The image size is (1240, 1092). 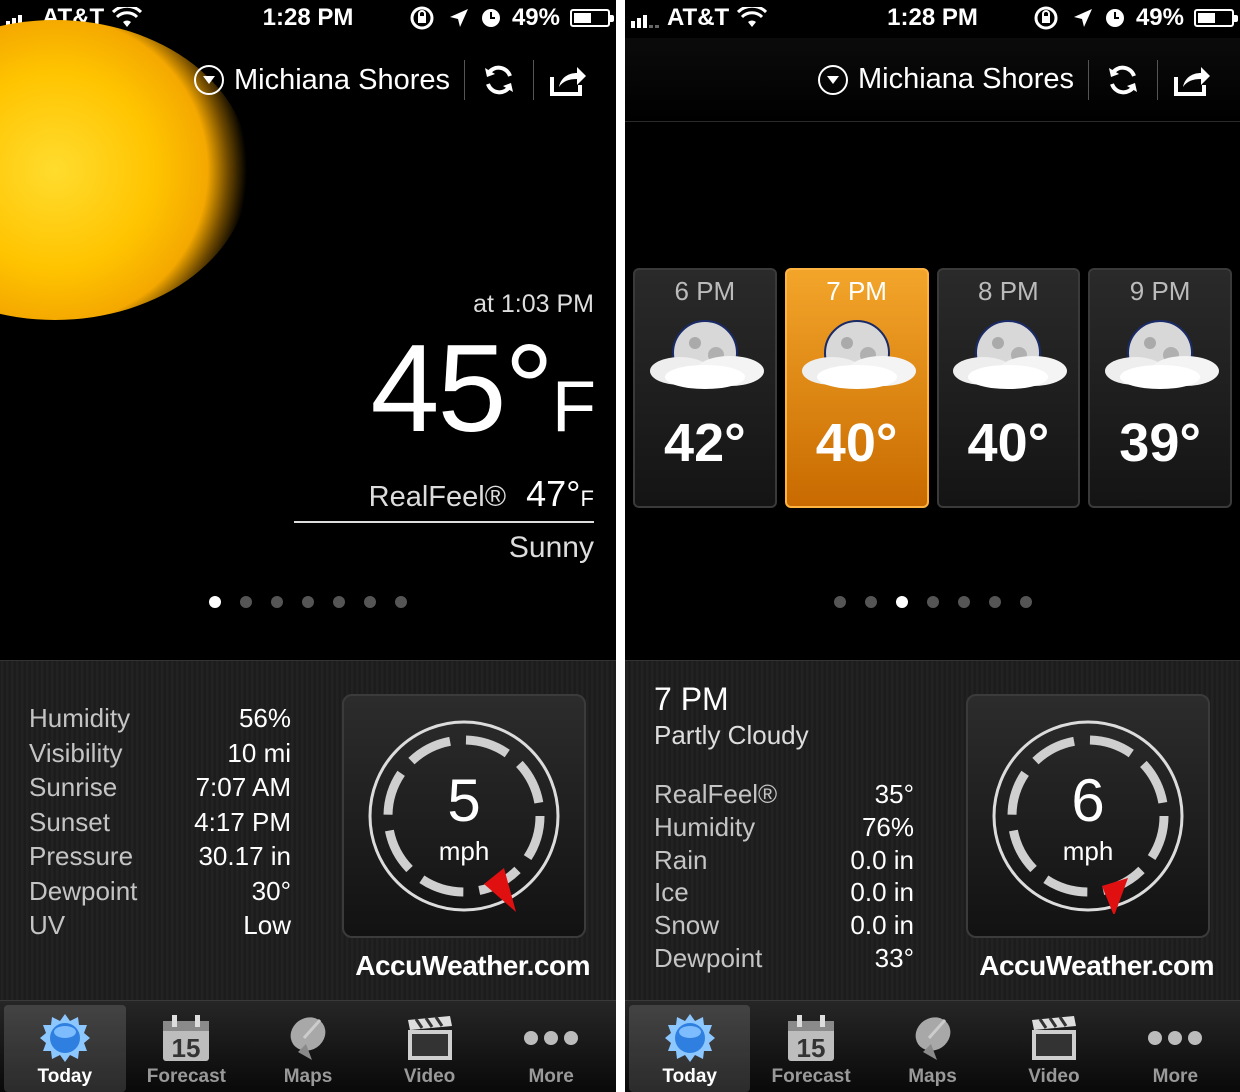 I want to click on tab-bar: Today 15 Forecast Maps Video More, so click(x=308, y=1046).